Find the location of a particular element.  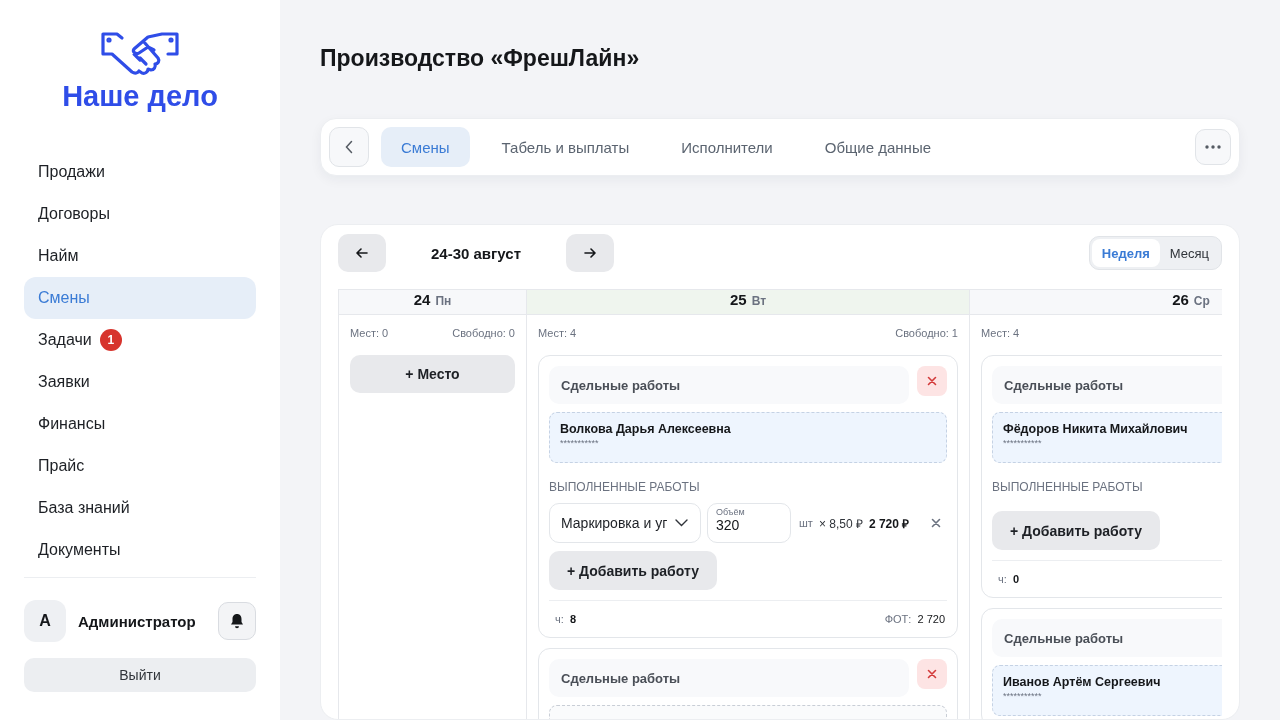

page-title: Производство «ФрешЛайн» is located at coordinates (480, 58).